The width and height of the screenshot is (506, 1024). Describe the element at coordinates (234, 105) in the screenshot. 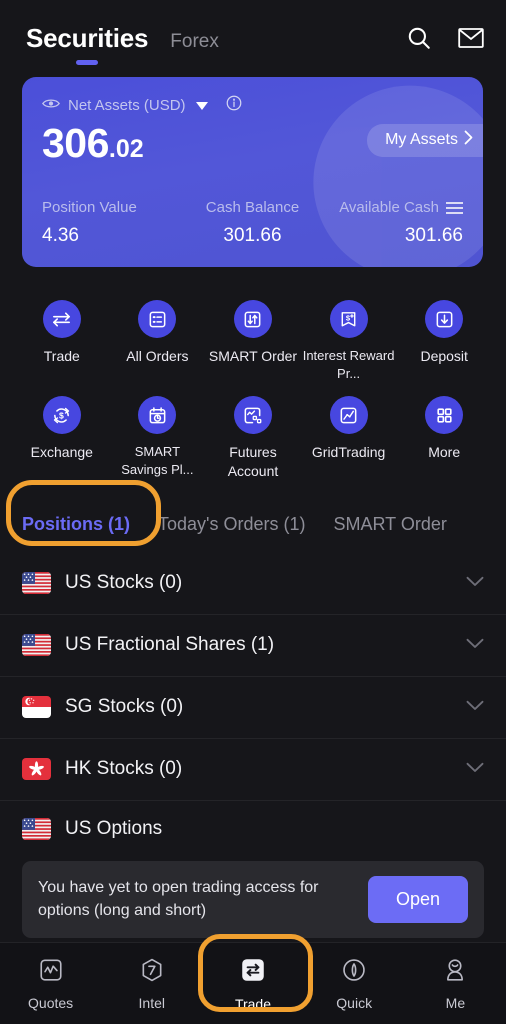

I see `info-icon` at that location.